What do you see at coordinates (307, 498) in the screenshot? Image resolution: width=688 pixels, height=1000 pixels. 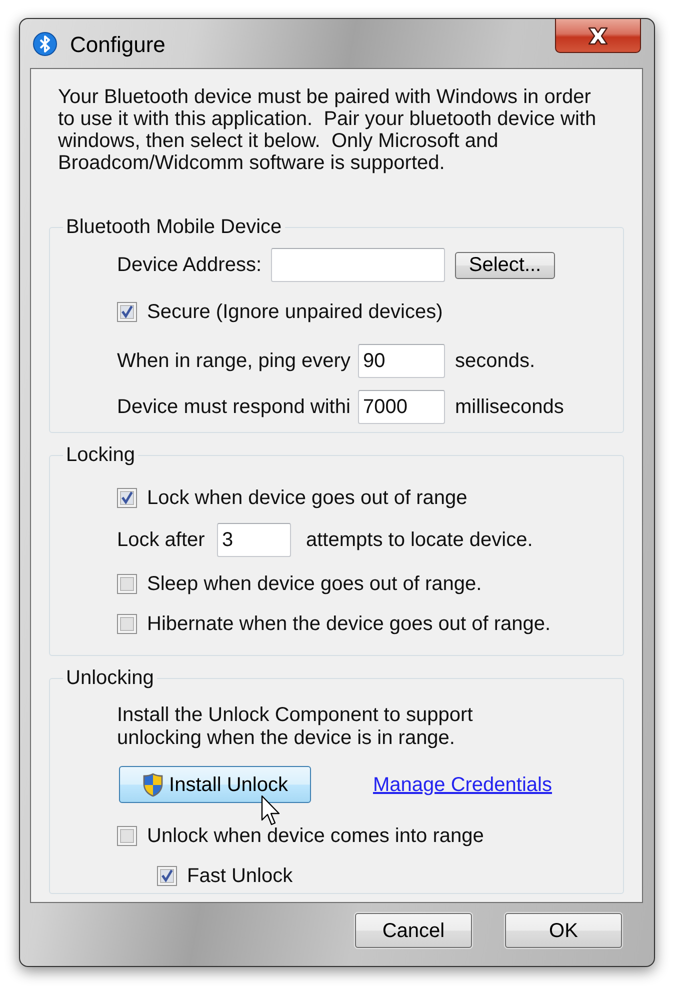 I see `checkbox-label: Lock when device goes out of range` at bounding box center [307, 498].